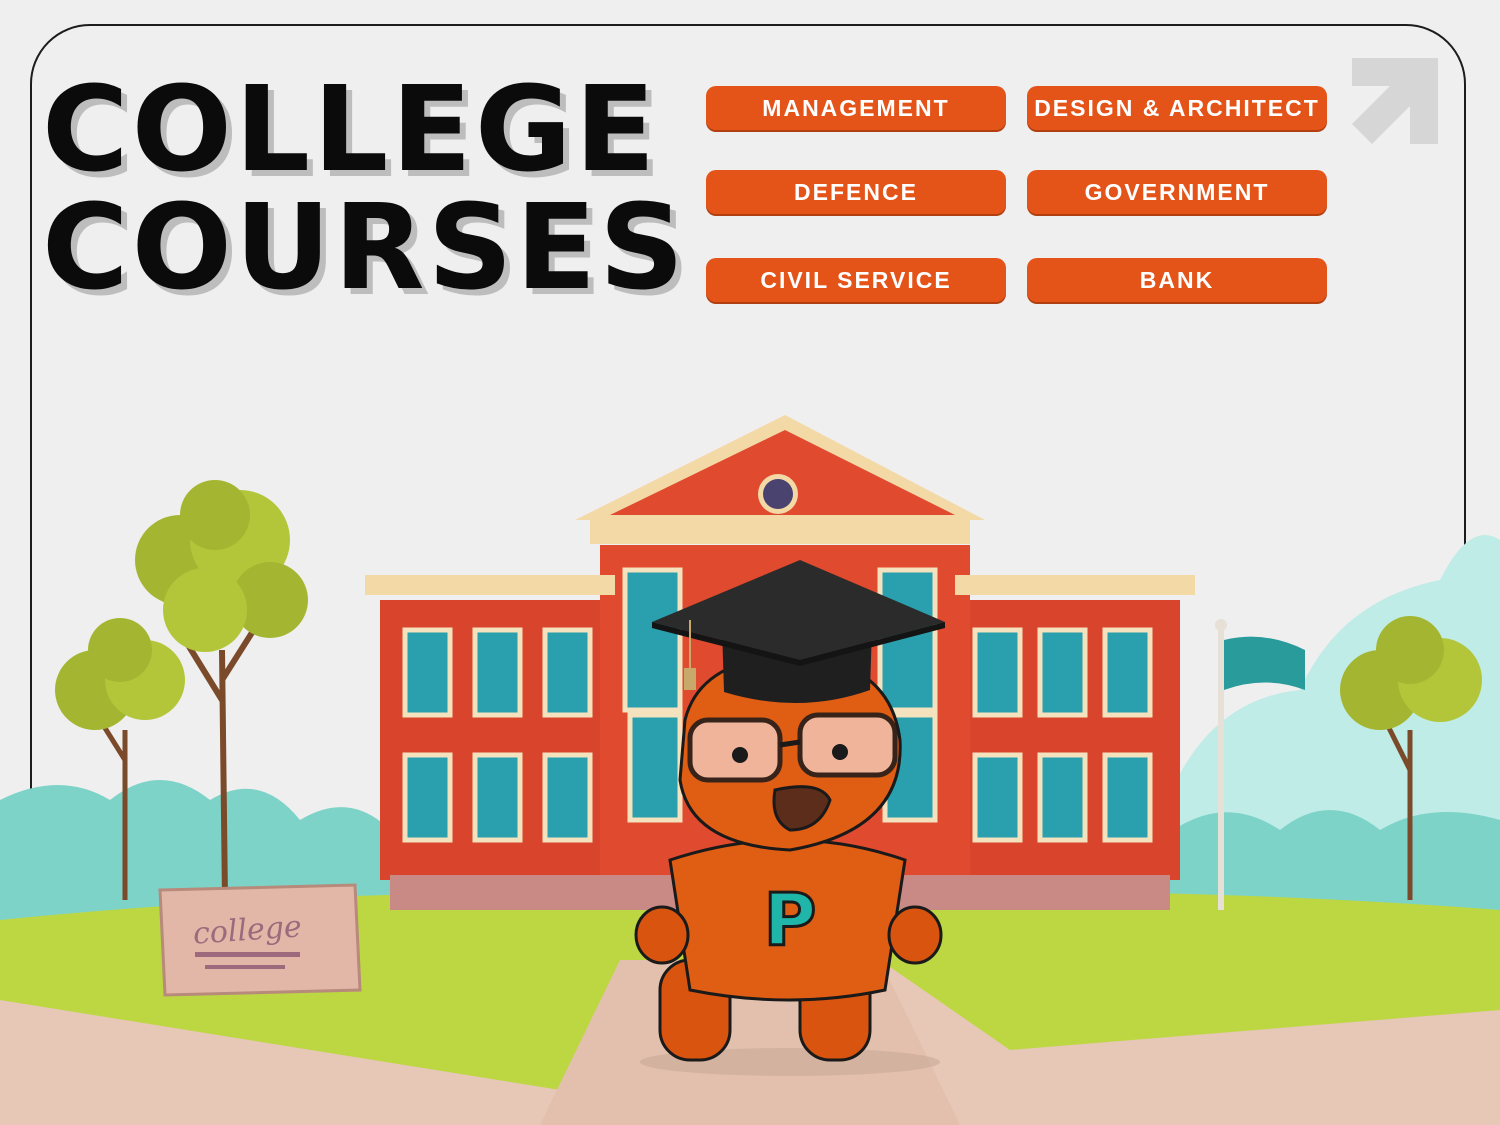 This screenshot has height=1125, width=1500. What do you see at coordinates (350, 129) in the screenshot?
I see `title-line-1: COLLEGE` at bounding box center [350, 129].